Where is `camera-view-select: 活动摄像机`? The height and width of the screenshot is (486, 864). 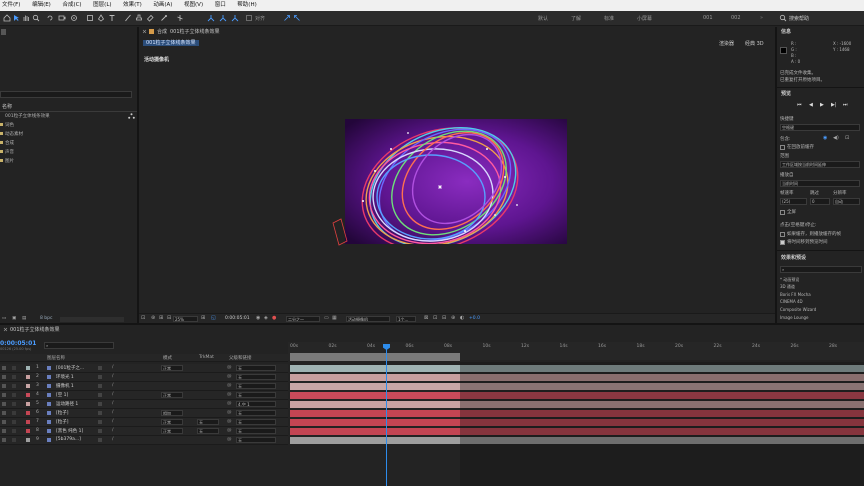 camera-view-select: 活动摄像机 is located at coordinates (368, 319).